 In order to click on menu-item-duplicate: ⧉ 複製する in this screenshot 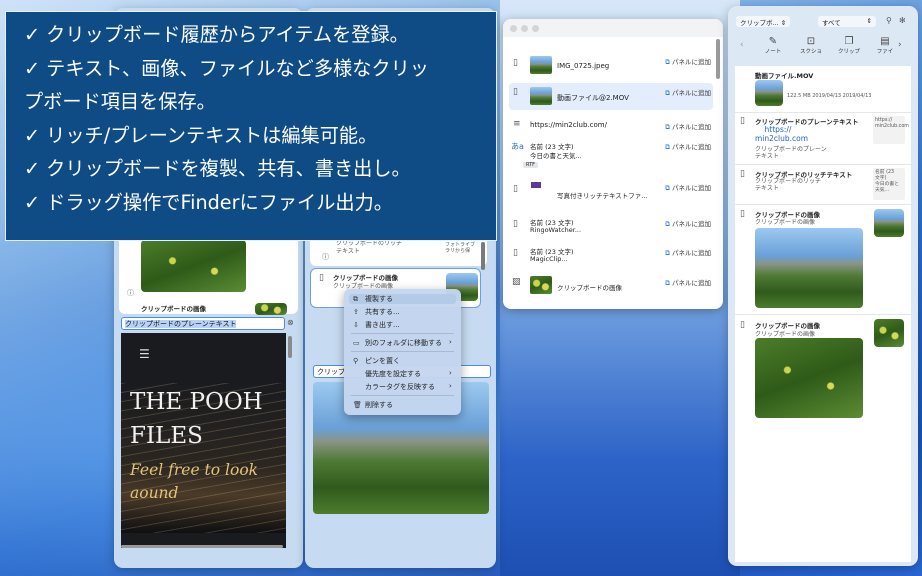, I will do `click(402, 299)`.